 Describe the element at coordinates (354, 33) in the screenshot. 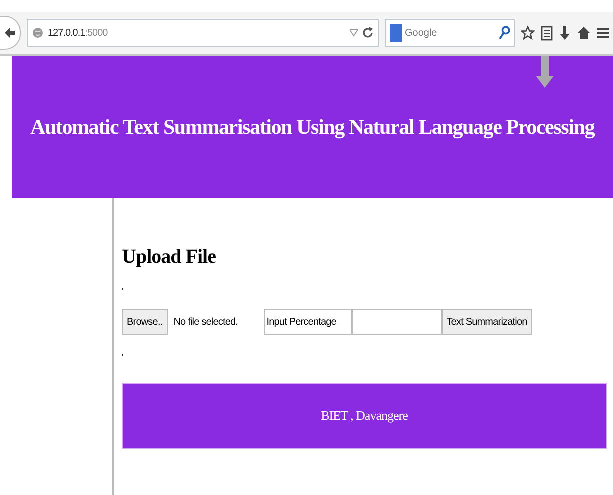

I see `dropdown-icon` at that location.